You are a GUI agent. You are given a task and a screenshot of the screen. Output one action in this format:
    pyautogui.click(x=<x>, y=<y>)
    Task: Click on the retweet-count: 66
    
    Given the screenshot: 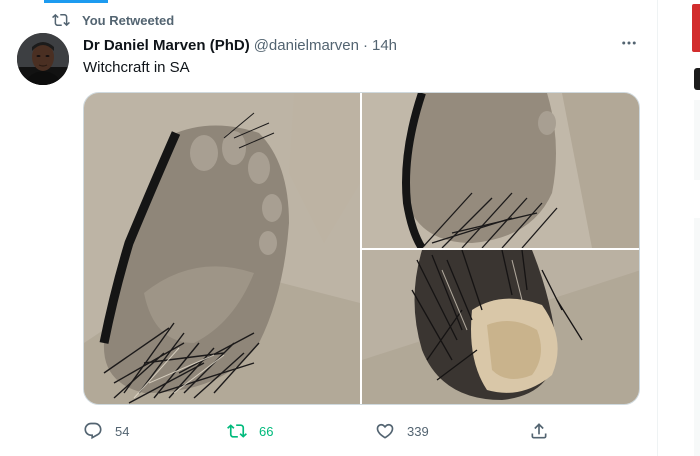 What is the action you would take?
    pyautogui.click(x=266, y=431)
    